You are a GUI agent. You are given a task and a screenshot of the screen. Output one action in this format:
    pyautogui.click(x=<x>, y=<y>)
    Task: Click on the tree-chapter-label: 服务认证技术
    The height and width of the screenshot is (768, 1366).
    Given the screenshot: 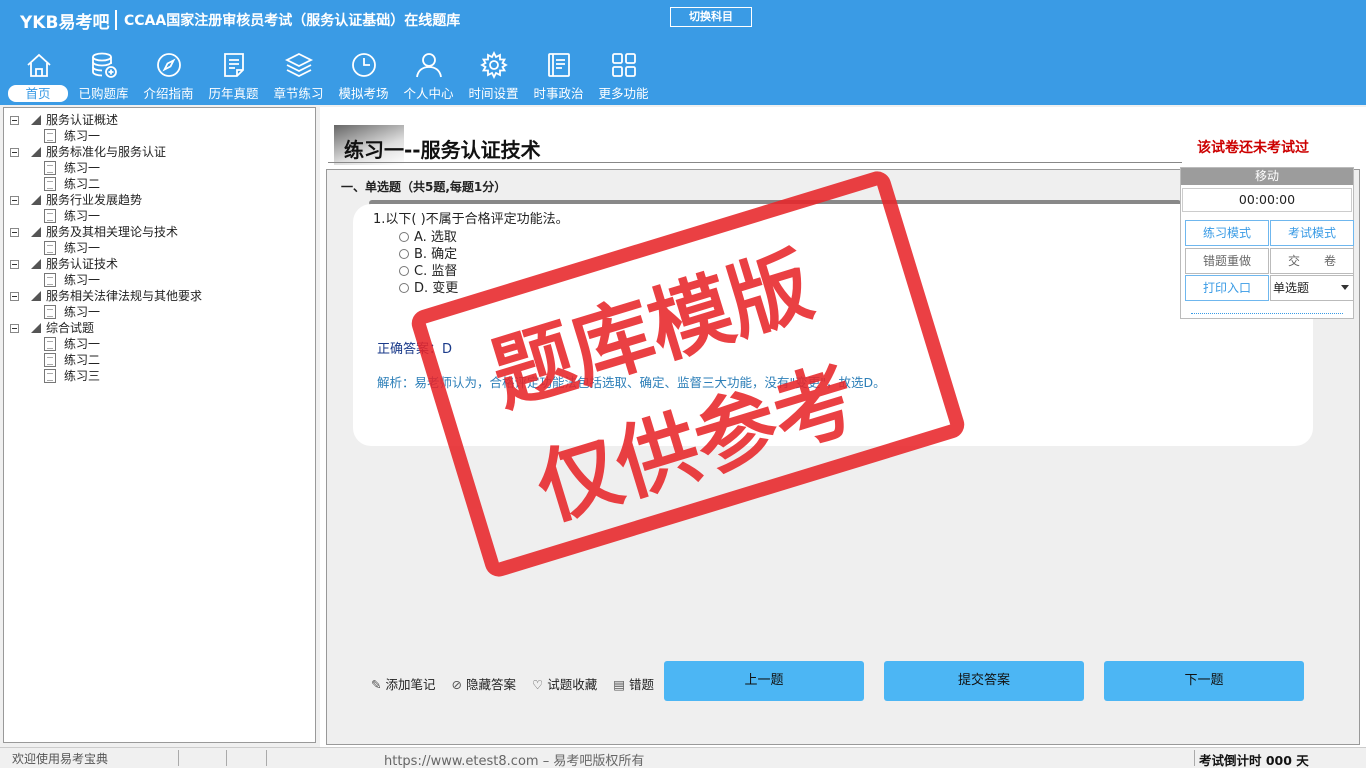 What is the action you would take?
    pyautogui.click(x=82, y=264)
    